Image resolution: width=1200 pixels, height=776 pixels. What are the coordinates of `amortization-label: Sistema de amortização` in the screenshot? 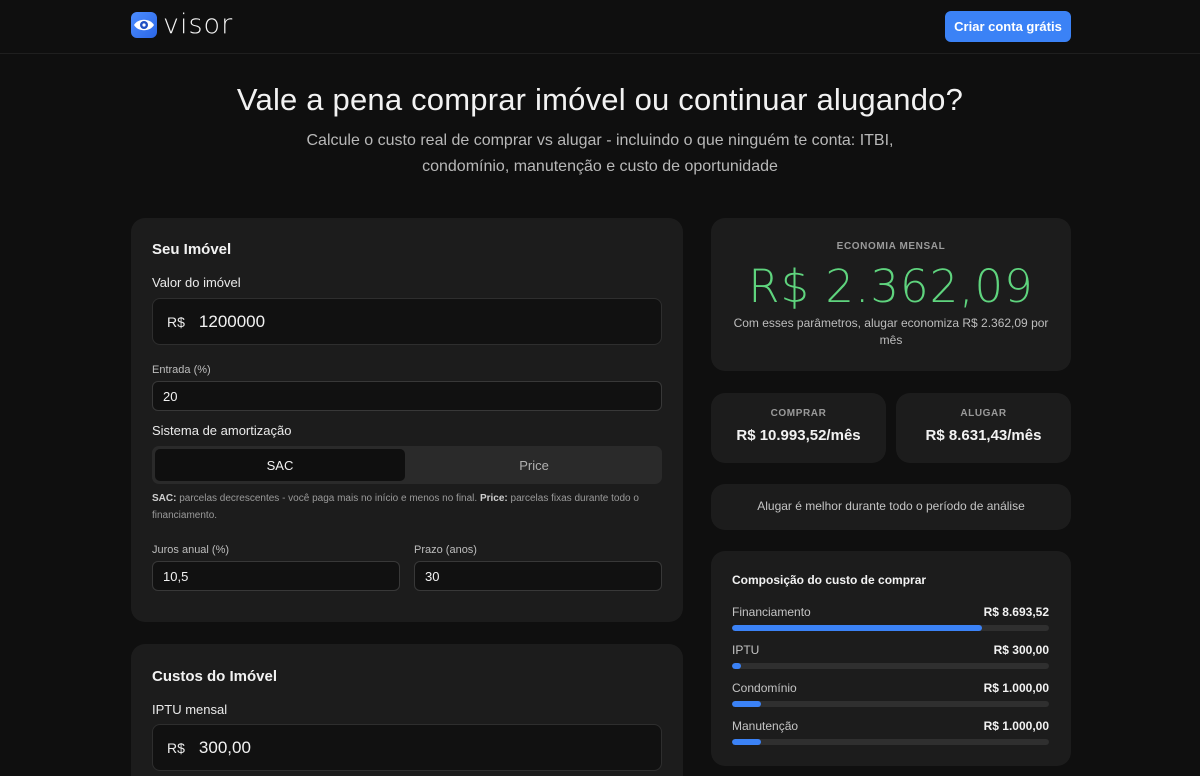 It's located at (222, 430).